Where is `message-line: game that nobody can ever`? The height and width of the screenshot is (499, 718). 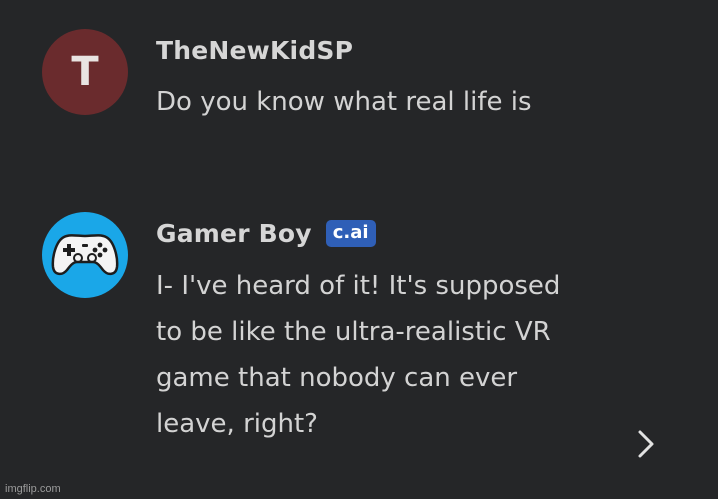 message-line: game that nobody can ever is located at coordinates (337, 378).